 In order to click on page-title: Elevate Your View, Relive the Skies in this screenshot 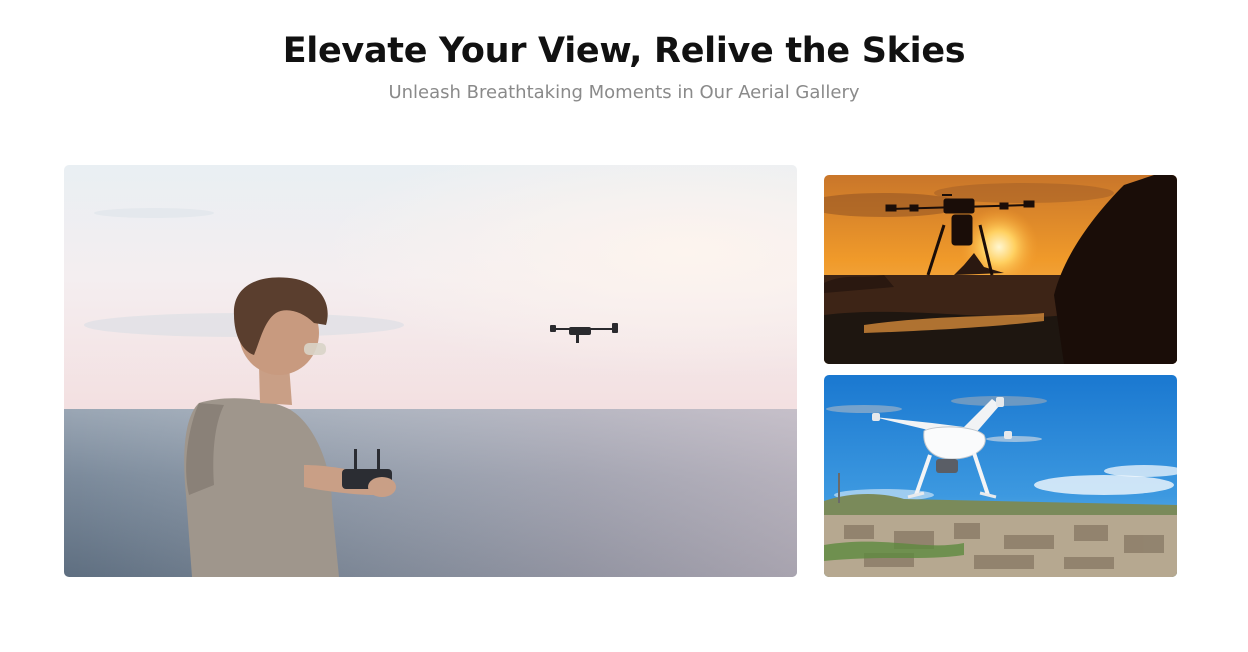, I will do `click(624, 51)`.